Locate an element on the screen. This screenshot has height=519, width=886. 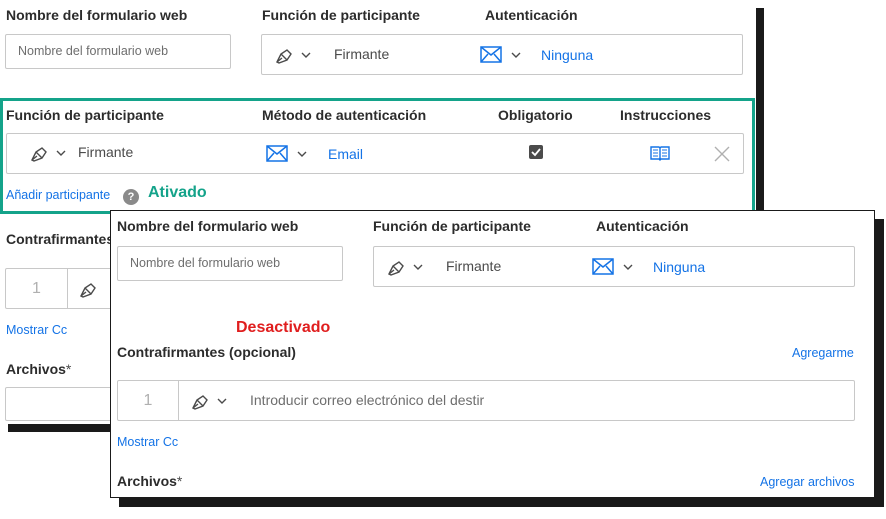
countersigners-label: Contrafirmantes (opcional) is located at coordinates (206, 352).